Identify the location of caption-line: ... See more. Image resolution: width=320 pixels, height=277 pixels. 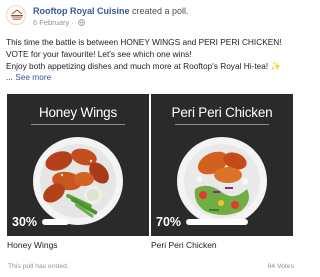
(29, 77).